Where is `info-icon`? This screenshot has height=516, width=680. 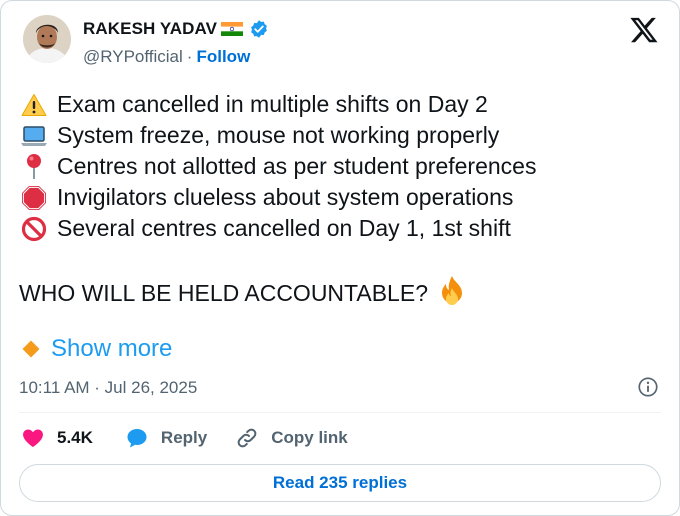
info-icon is located at coordinates (648, 387).